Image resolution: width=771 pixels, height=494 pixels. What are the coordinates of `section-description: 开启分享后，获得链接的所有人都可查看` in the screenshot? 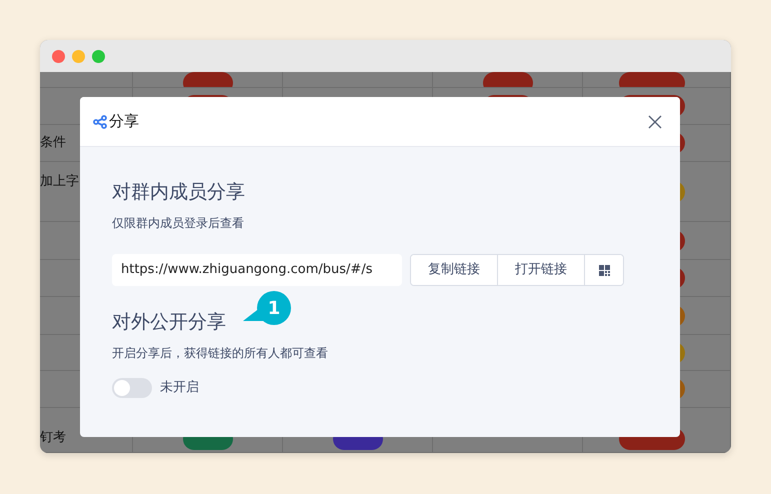 It's located at (220, 353).